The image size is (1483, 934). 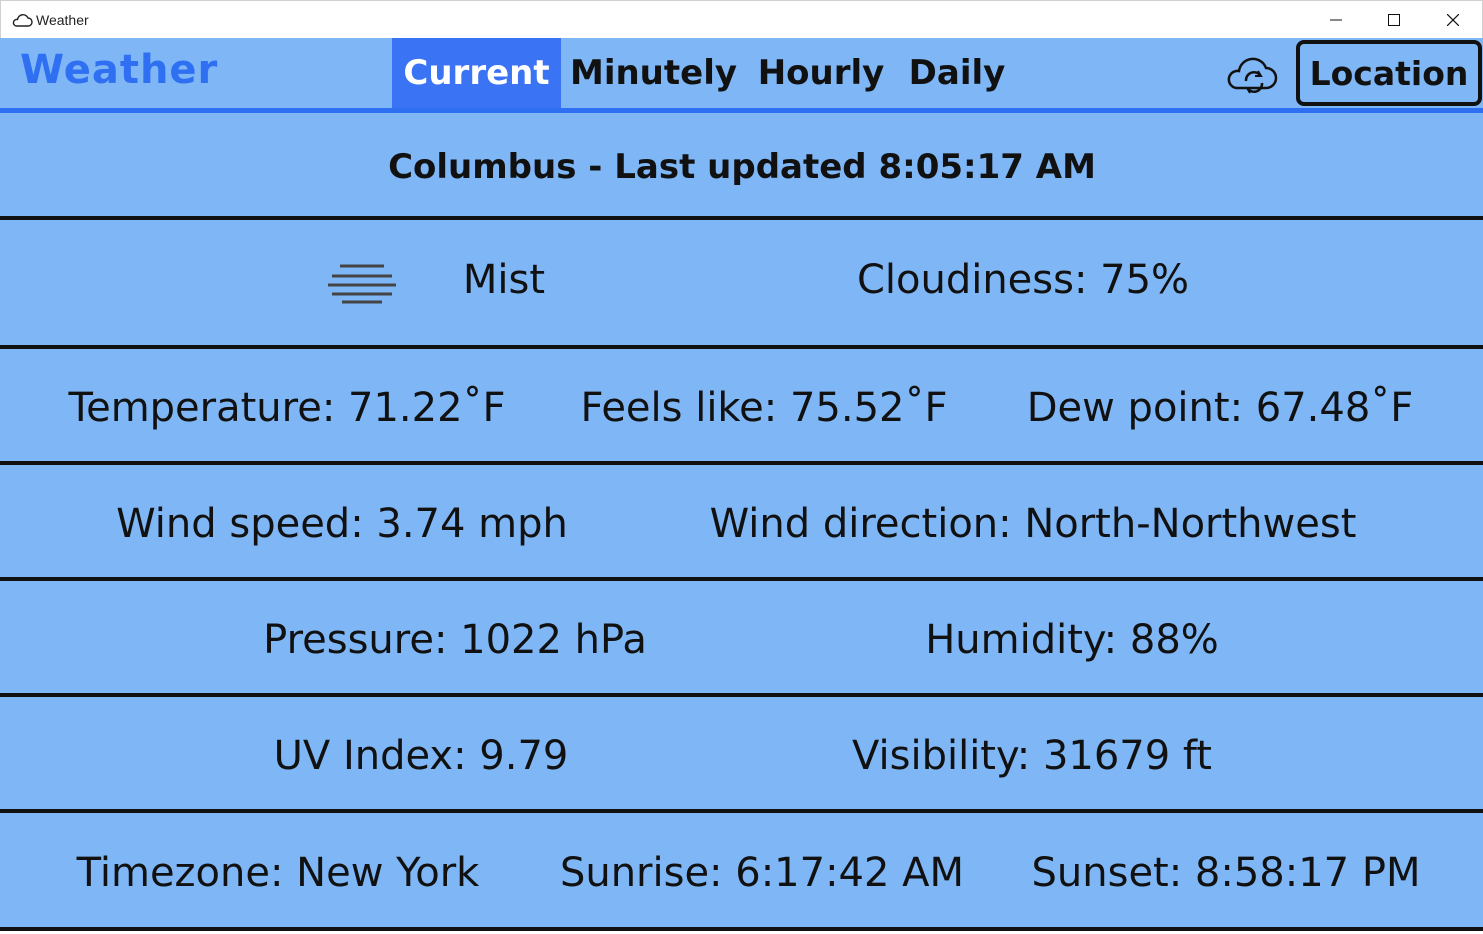 I want to click on app-brand: Weather, so click(x=119, y=70).